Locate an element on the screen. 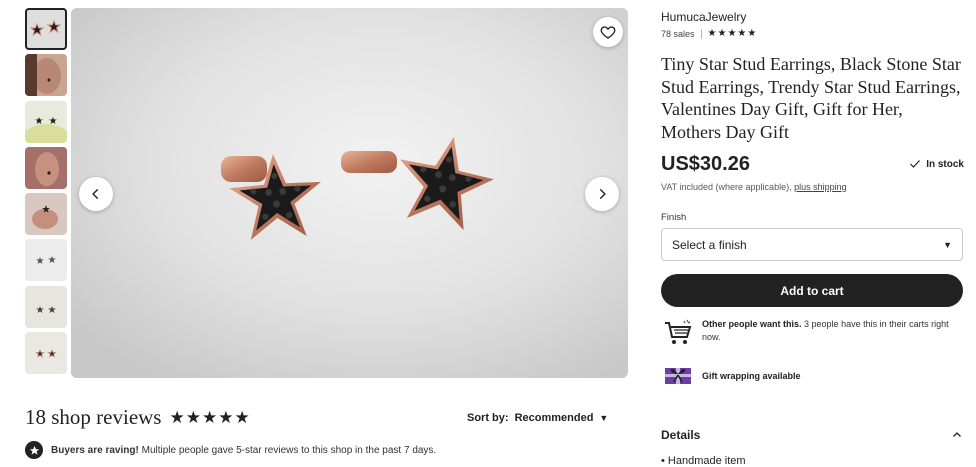  gift-icon is located at coordinates (677, 376).